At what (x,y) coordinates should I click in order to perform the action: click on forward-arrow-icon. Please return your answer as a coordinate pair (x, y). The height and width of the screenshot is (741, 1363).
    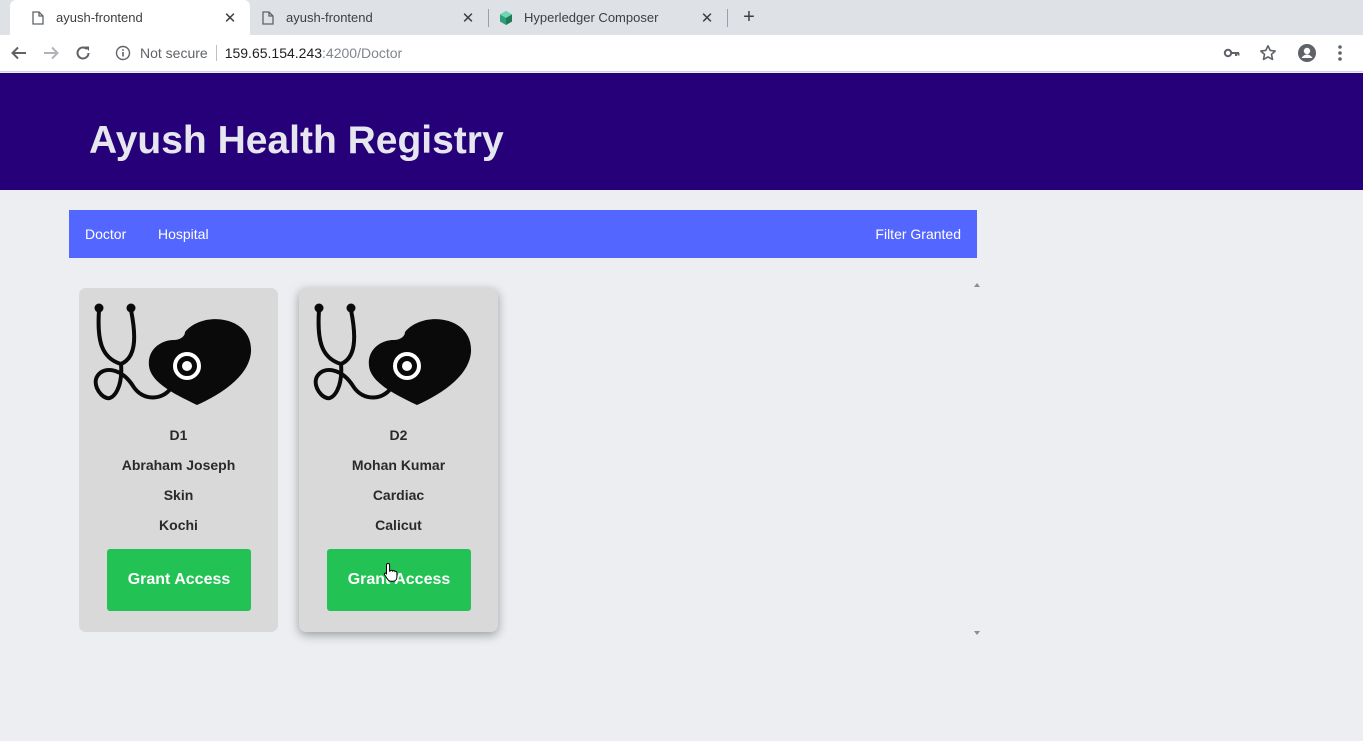
    Looking at the image, I should click on (51, 53).